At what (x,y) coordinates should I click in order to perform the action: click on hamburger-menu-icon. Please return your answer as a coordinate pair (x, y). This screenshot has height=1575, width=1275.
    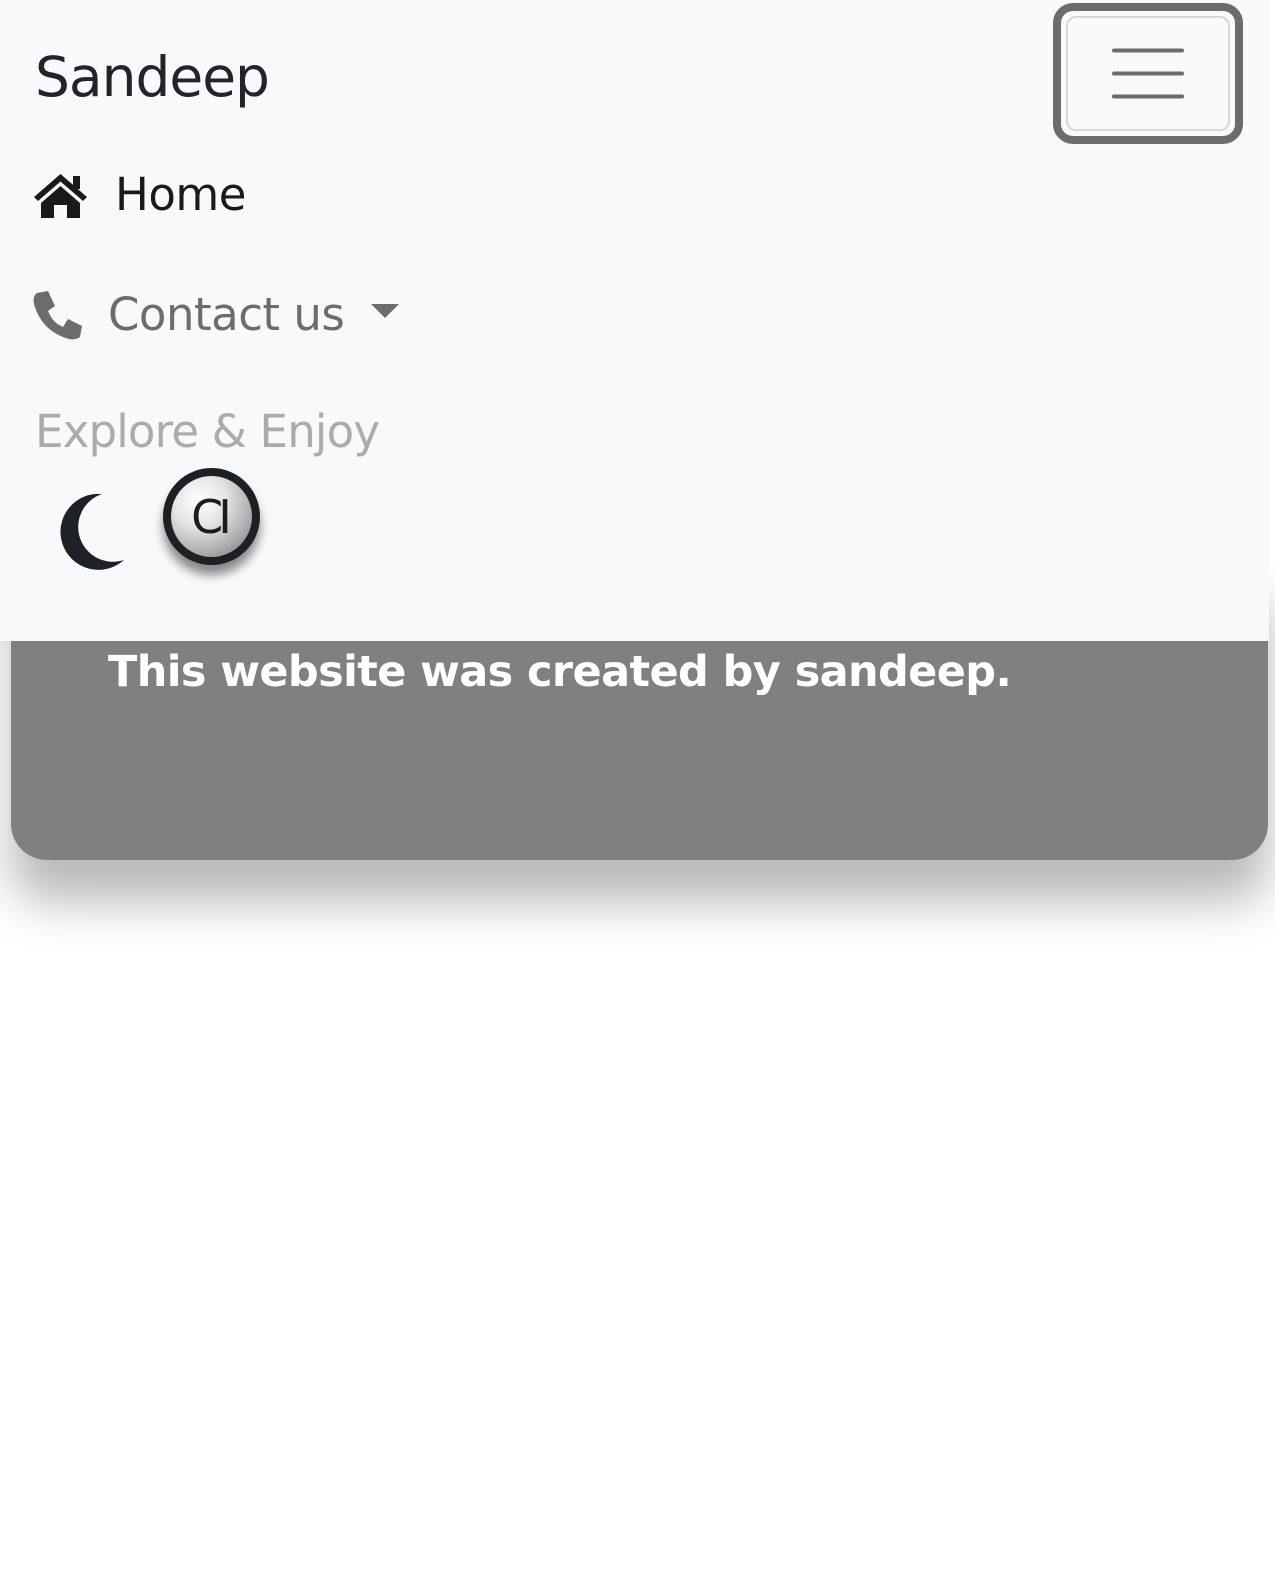
    Looking at the image, I should click on (1148, 73).